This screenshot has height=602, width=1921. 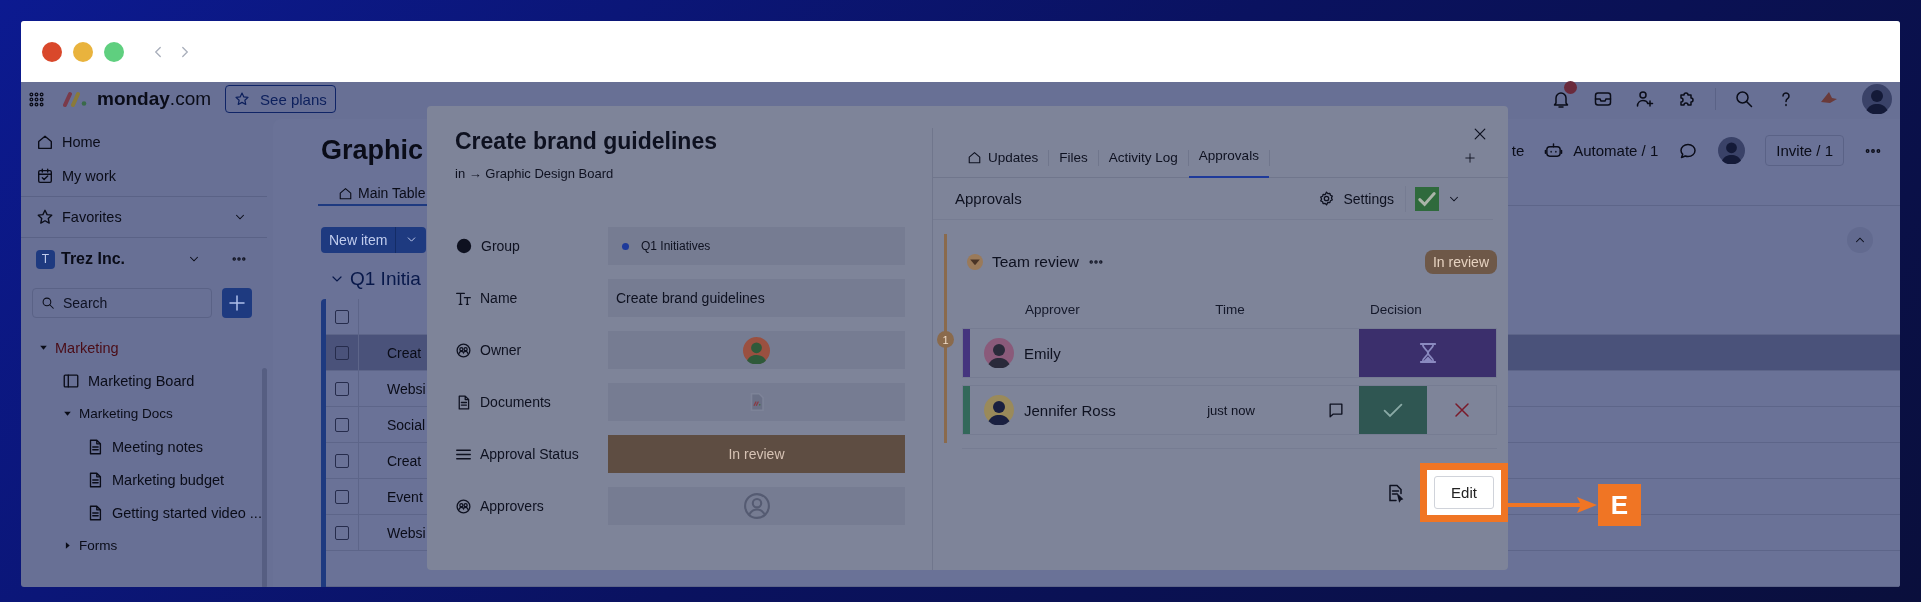 I want to click on minimize-window-dot, so click(x=83, y=51).